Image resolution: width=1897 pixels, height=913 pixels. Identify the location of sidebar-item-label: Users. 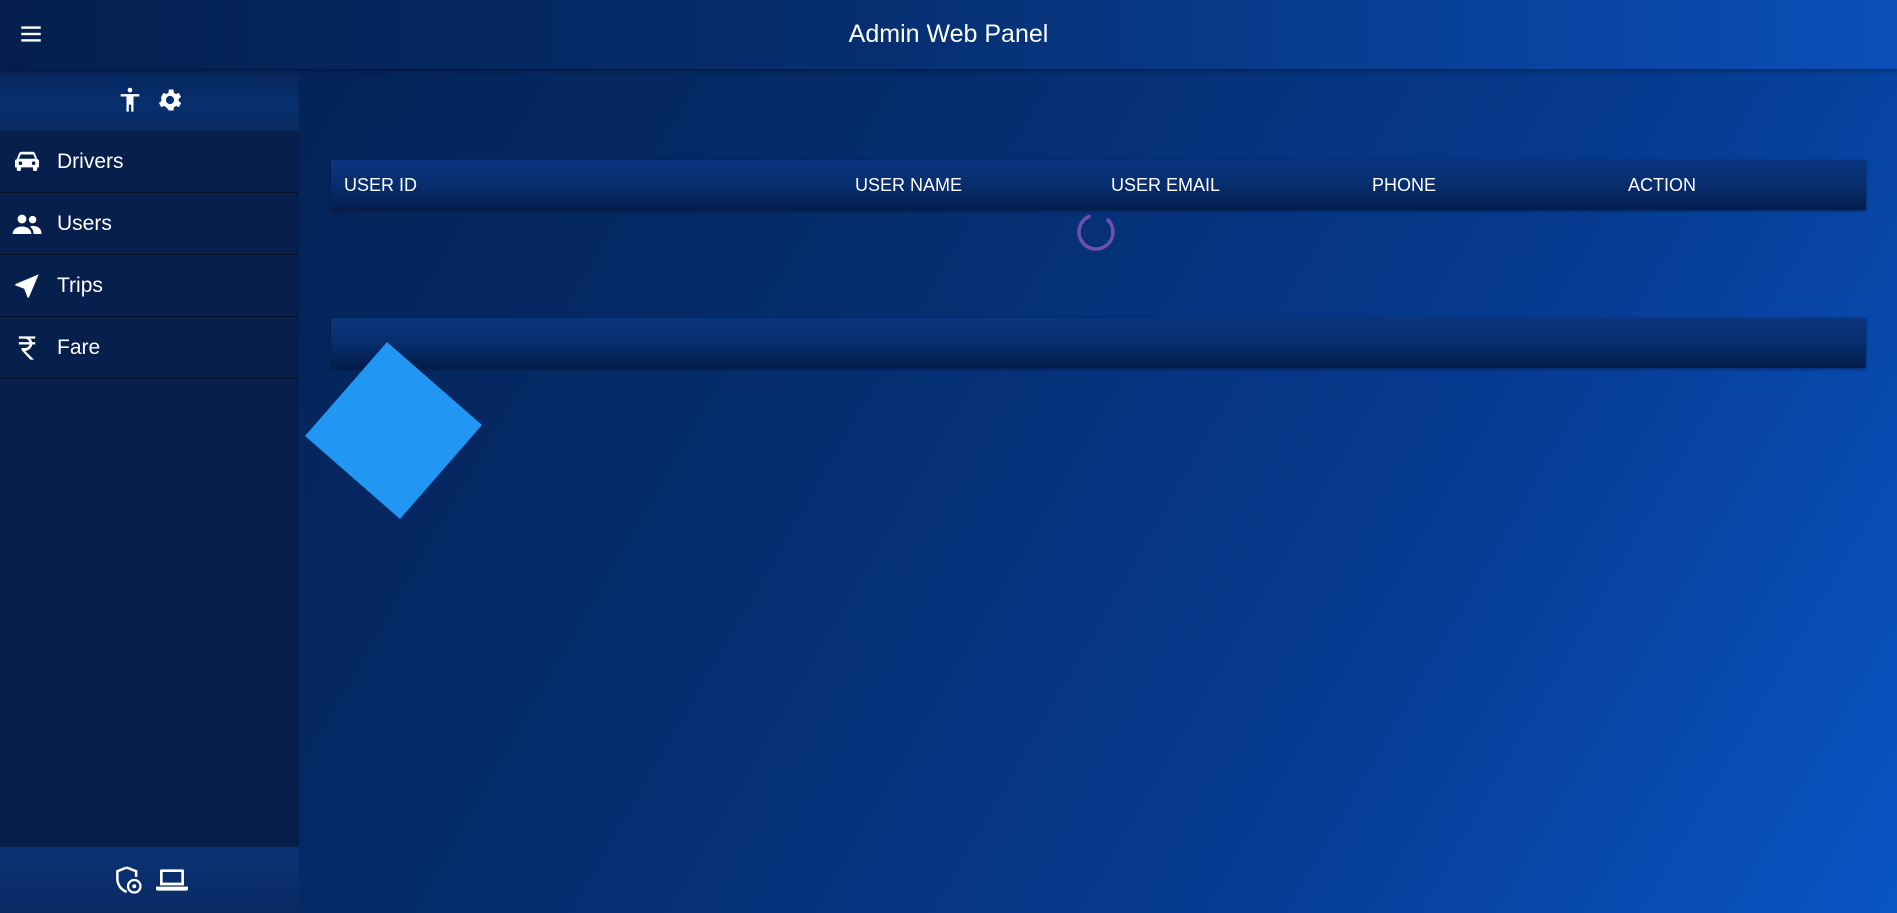
(84, 223).